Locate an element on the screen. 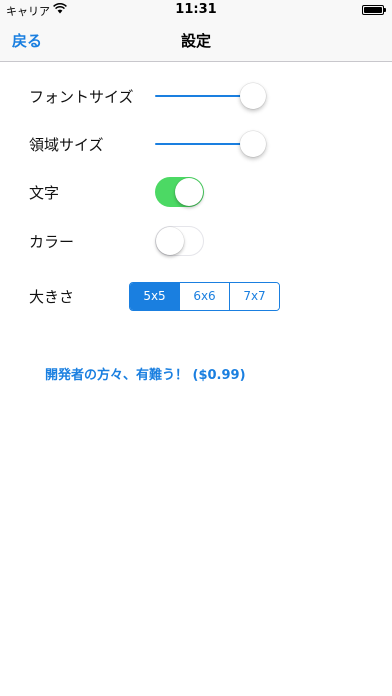 Image resolution: width=392 pixels, height=696 pixels. color-toggle is located at coordinates (179, 241).